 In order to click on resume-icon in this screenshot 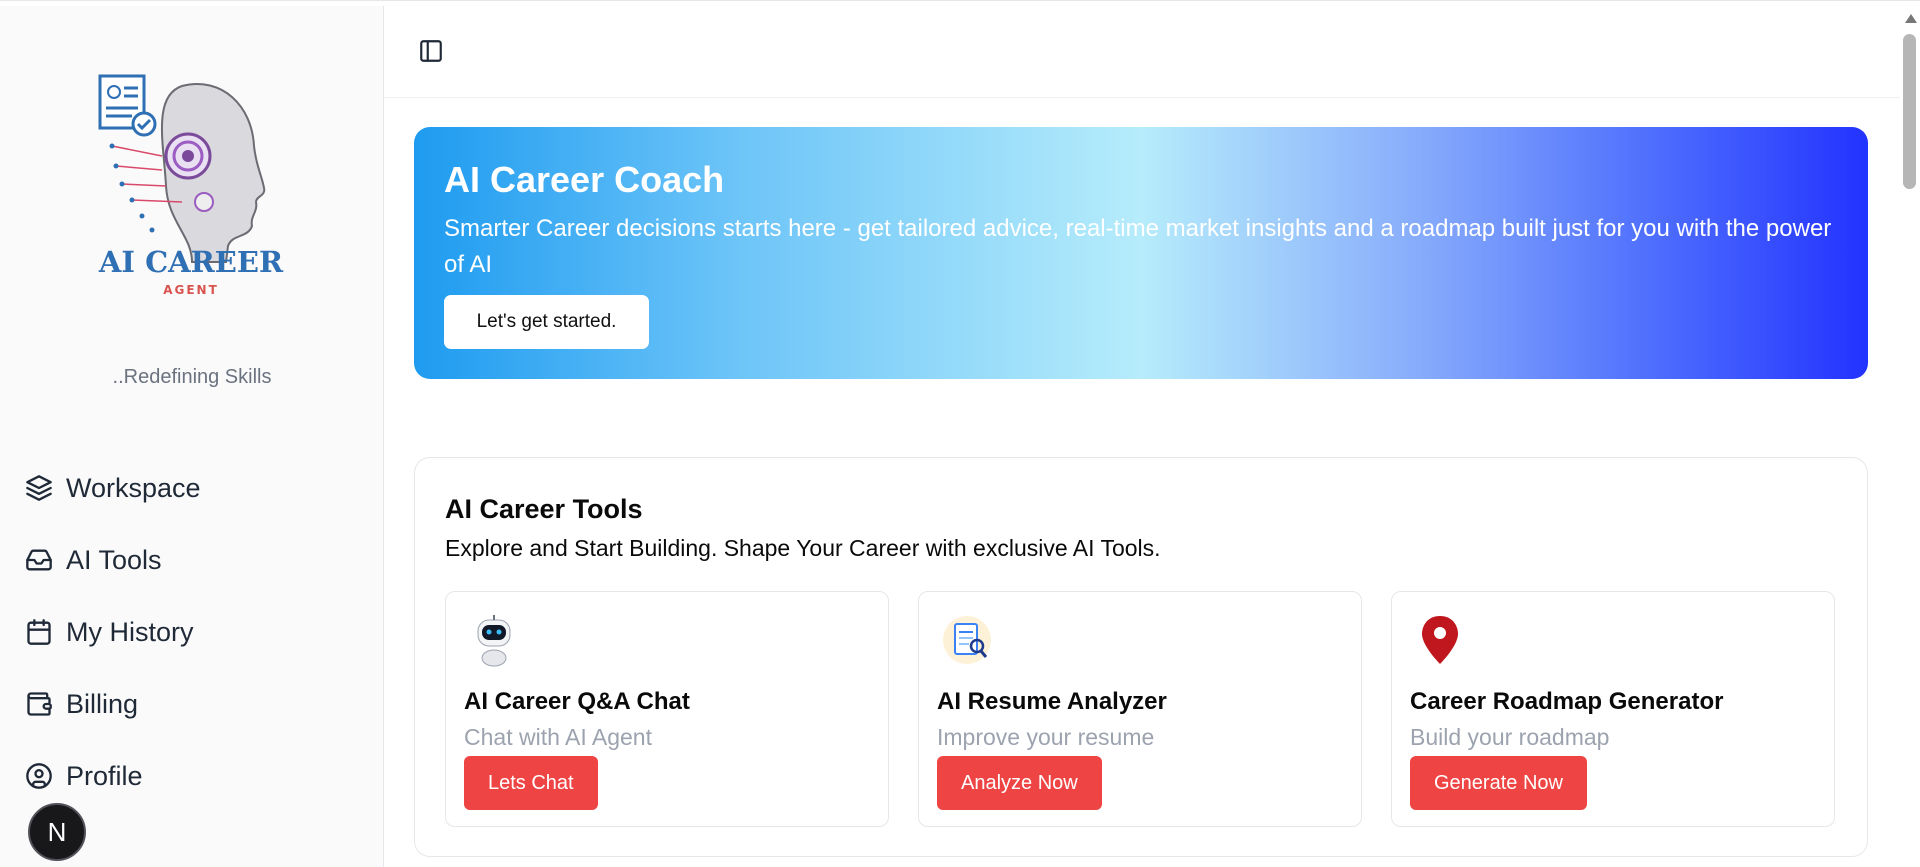, I will do `click(967, 640)`.